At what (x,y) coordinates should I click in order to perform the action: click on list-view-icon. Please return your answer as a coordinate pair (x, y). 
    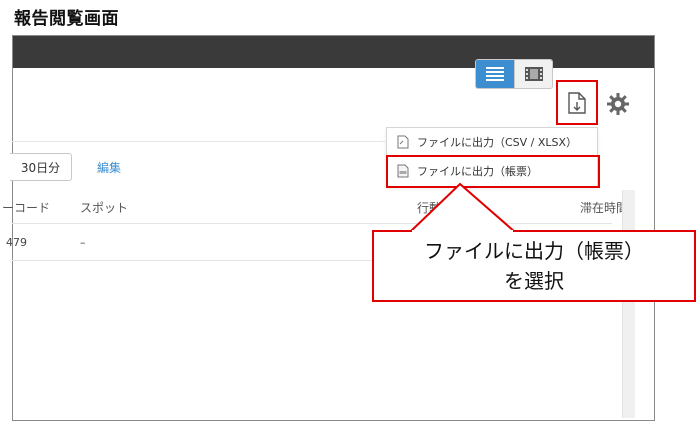
    Looking at the image, I should click on (495, 74).